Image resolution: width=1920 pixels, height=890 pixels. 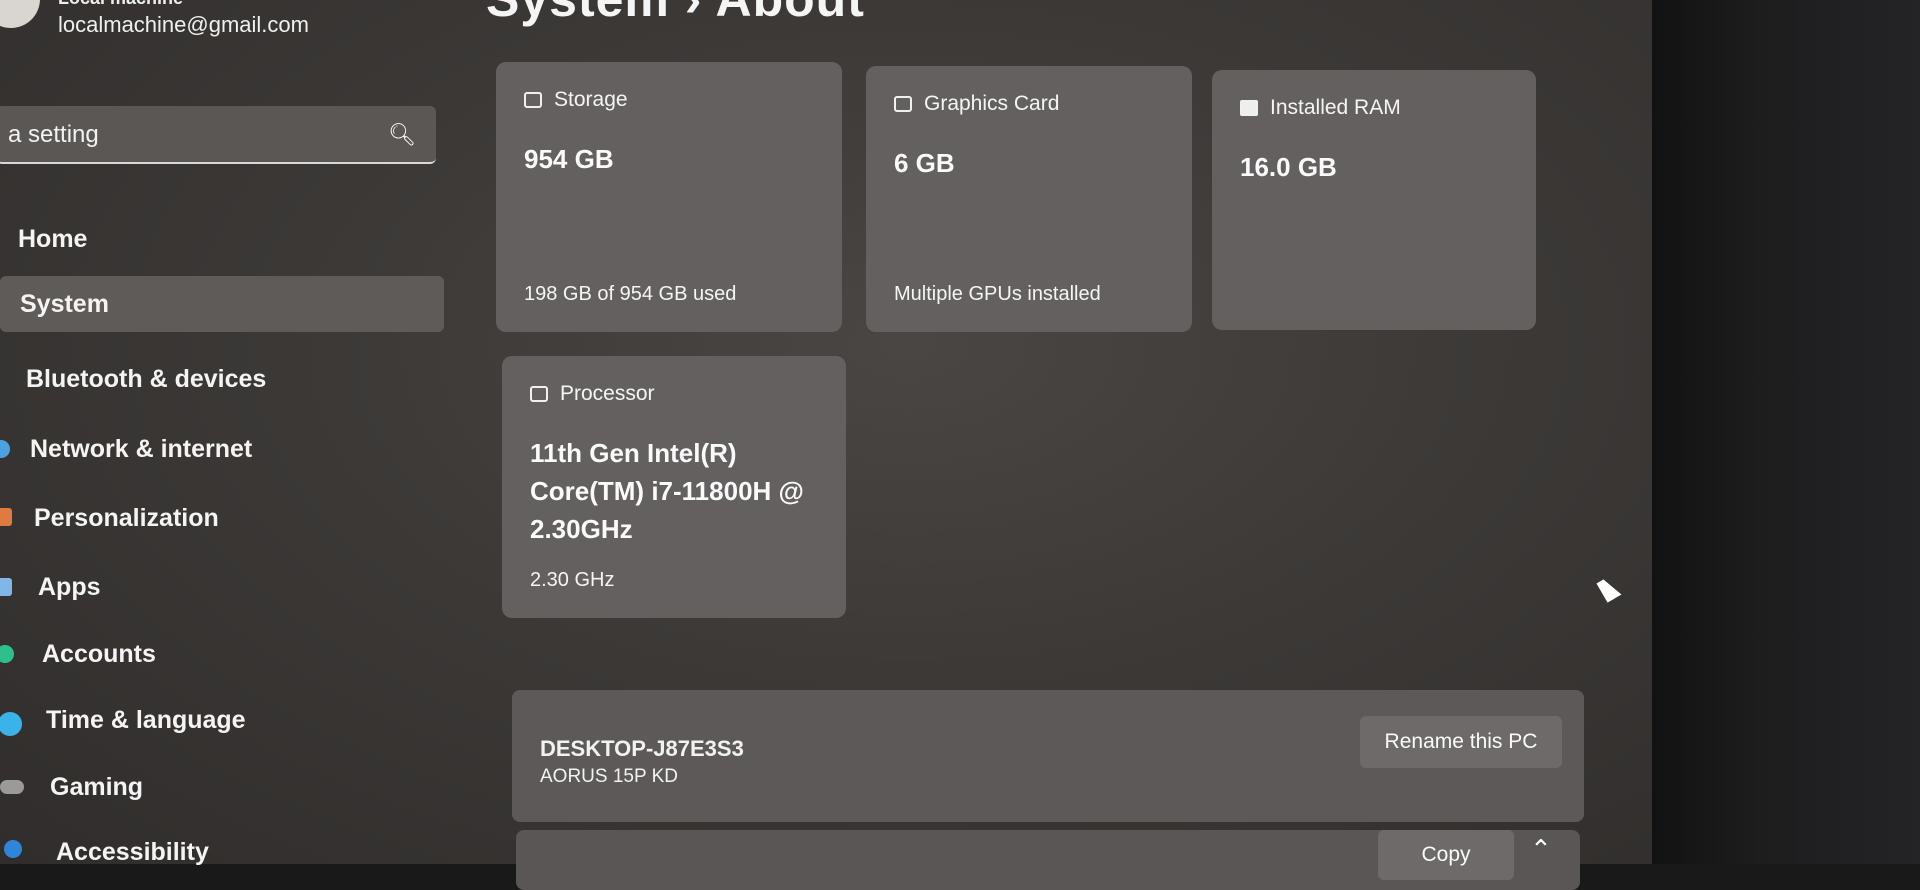 What do you see at coordinates (5, 449) in the screenshot?
I see `network-icon` at bounding box center [5, 449].